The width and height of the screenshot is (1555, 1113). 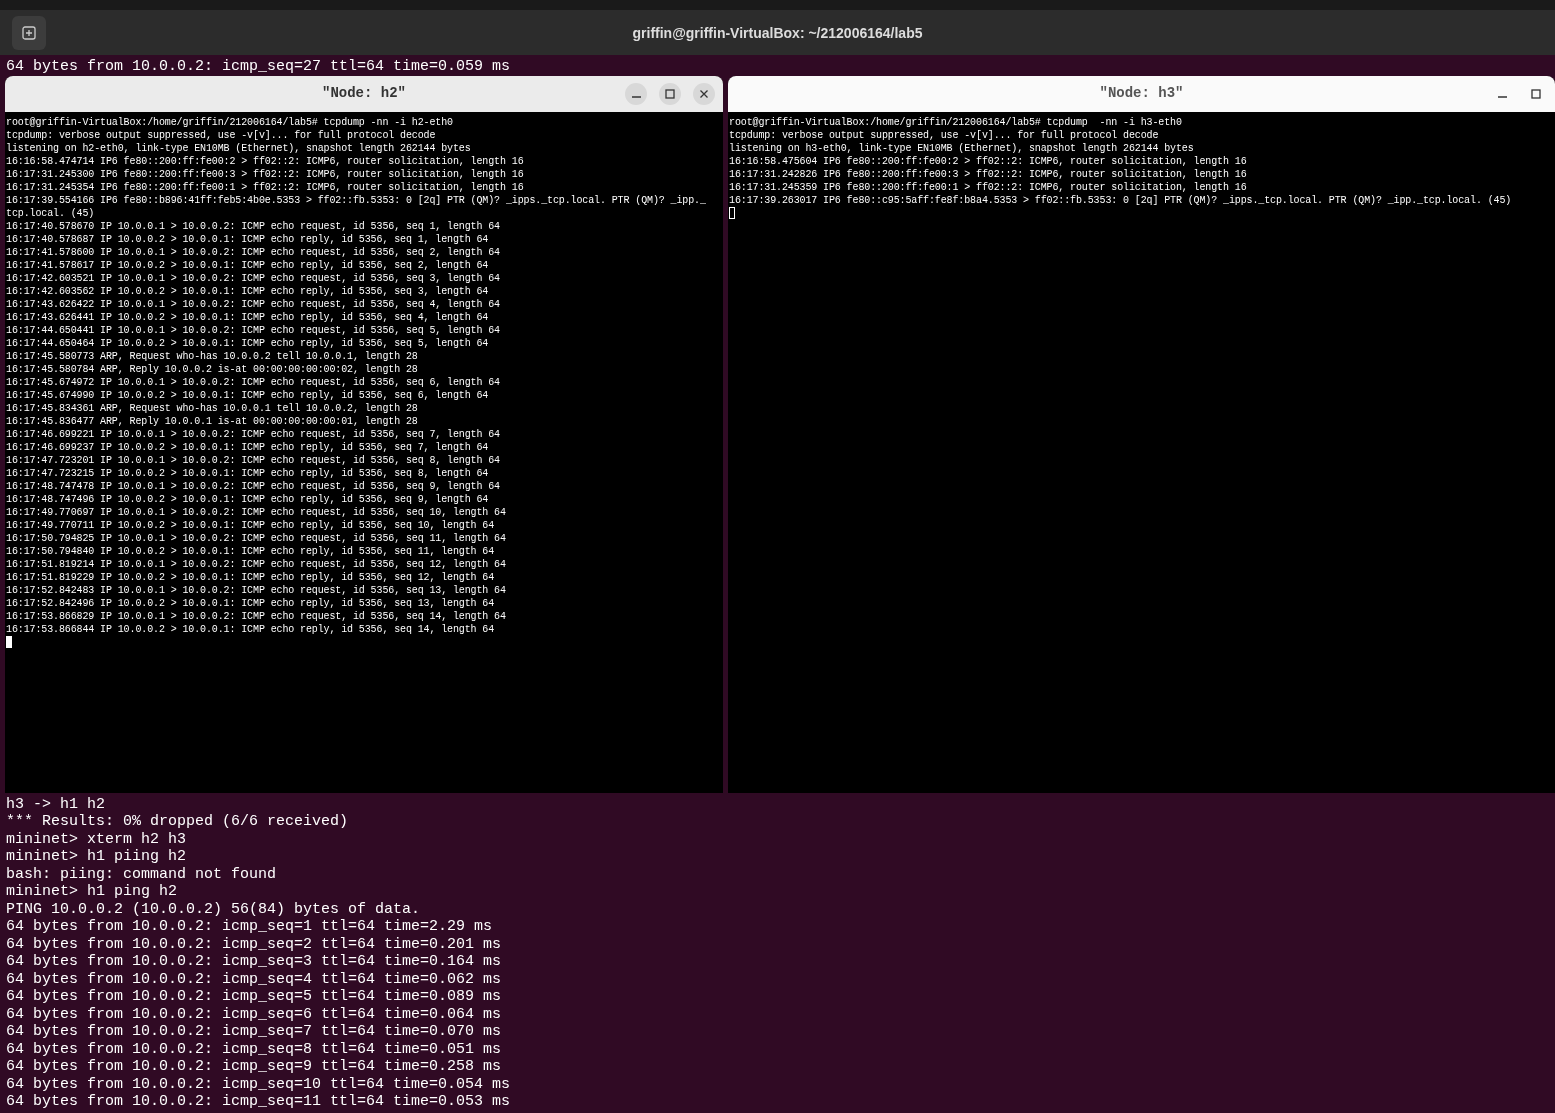 What do you see at coordinates (212, 369) in the screenshot?
I see `terminal-line: 16:17:45.580784 ARP, Reply 10.0.0.2 is-at 00:00:00:00:00:02, length 28` at bounding box center [212, 369].